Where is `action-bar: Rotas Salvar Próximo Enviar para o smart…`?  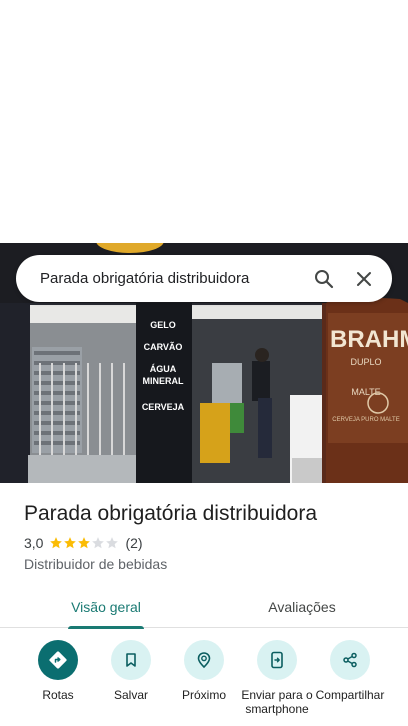
action-bar: Rotas Salvar Próximo Enviar para o smart… is located at coordinates (204, 683).